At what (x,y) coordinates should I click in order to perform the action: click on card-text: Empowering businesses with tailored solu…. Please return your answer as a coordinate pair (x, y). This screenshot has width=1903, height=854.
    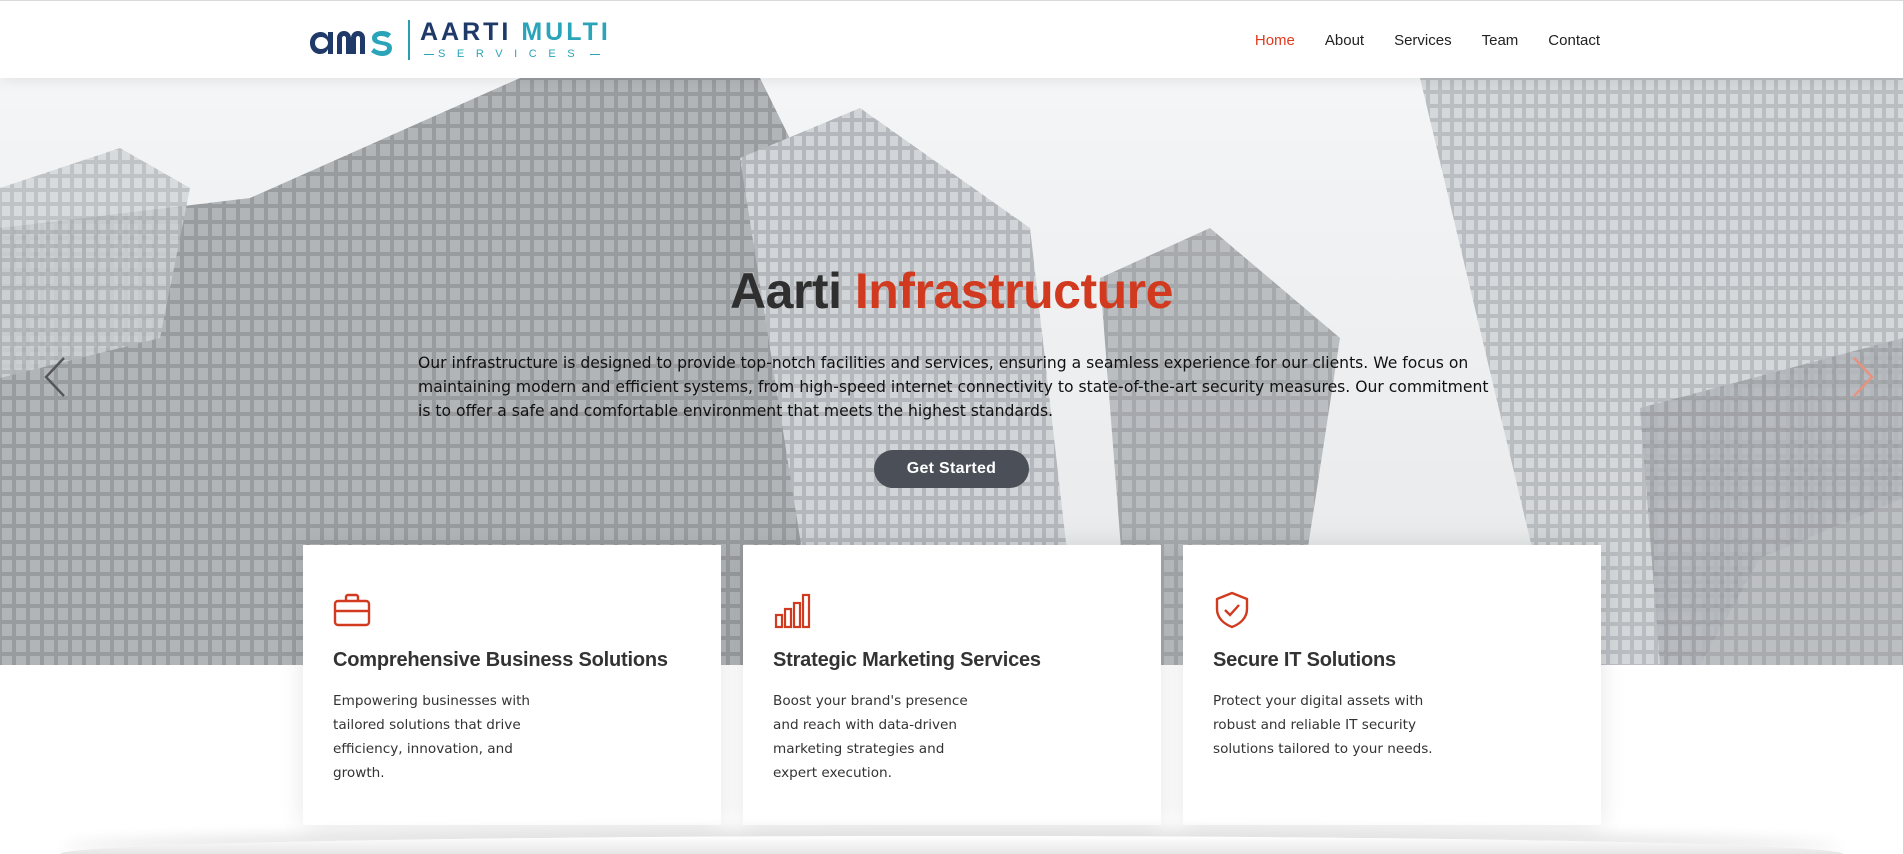
    Looking at the image, I should click on (432, 737).